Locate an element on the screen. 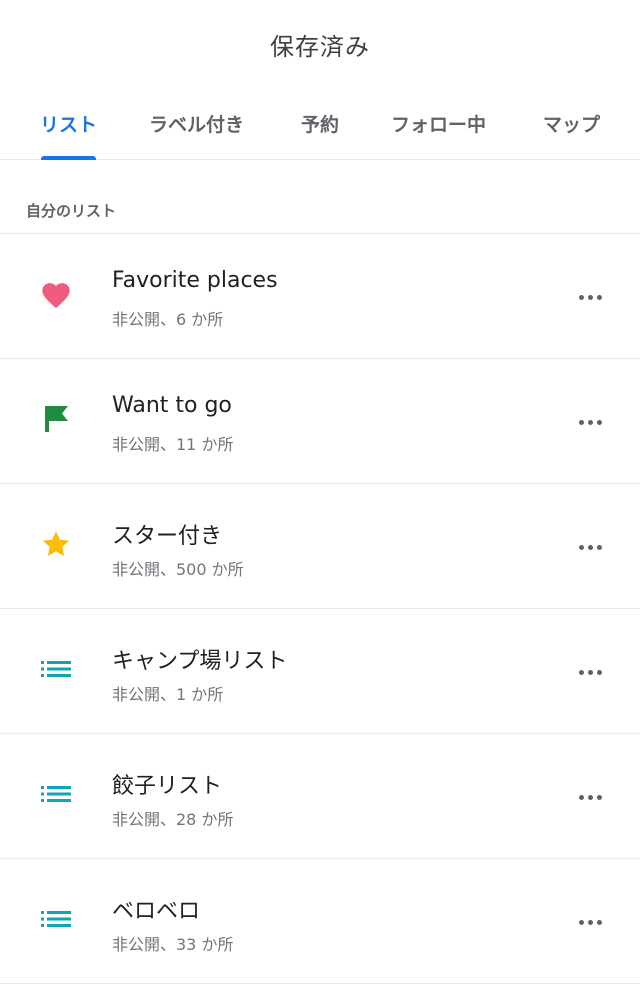  tab-labeled: ラベル付き is located at coordinates (196, 123).